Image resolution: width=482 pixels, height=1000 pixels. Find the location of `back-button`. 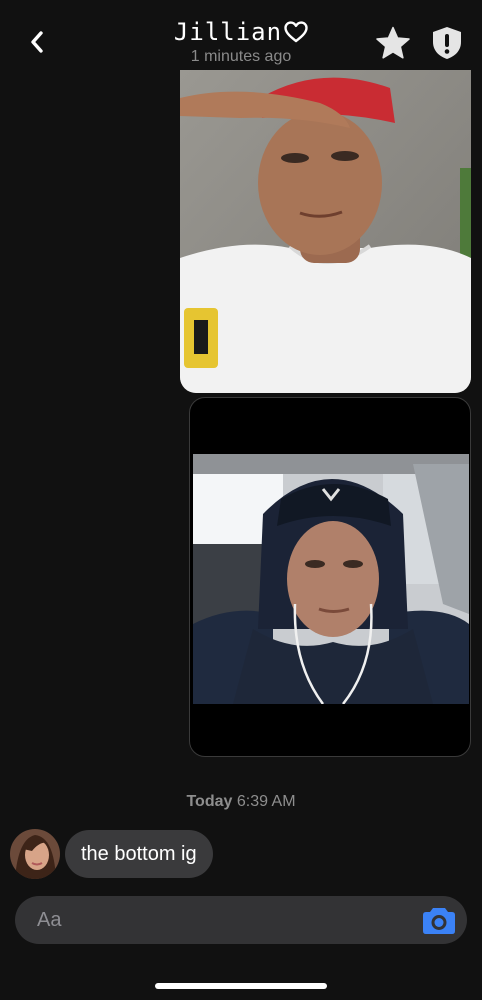

back-button is located at coordinates (37, 42).